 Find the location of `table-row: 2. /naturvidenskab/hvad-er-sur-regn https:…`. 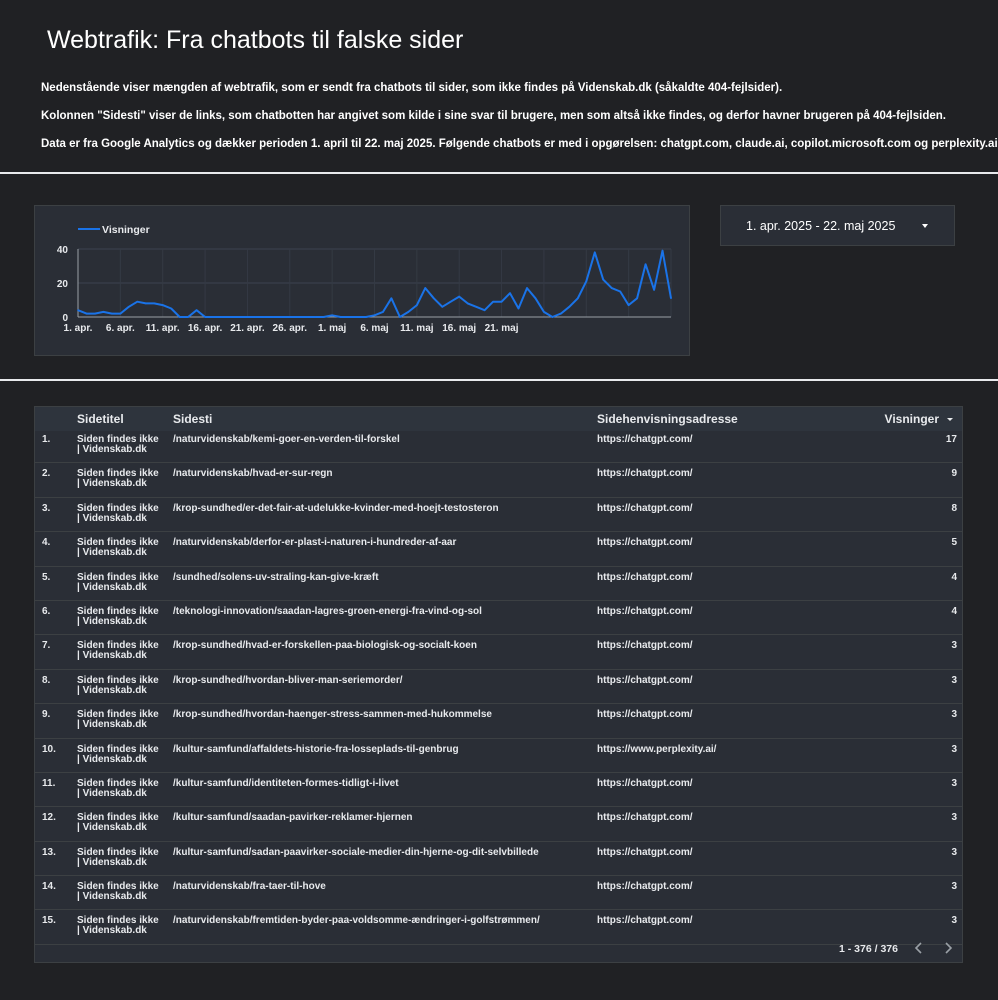

table-row: 2. /naturvidenskab/hvad-er-sur-regn https:… is located at coordinates (498, 480).